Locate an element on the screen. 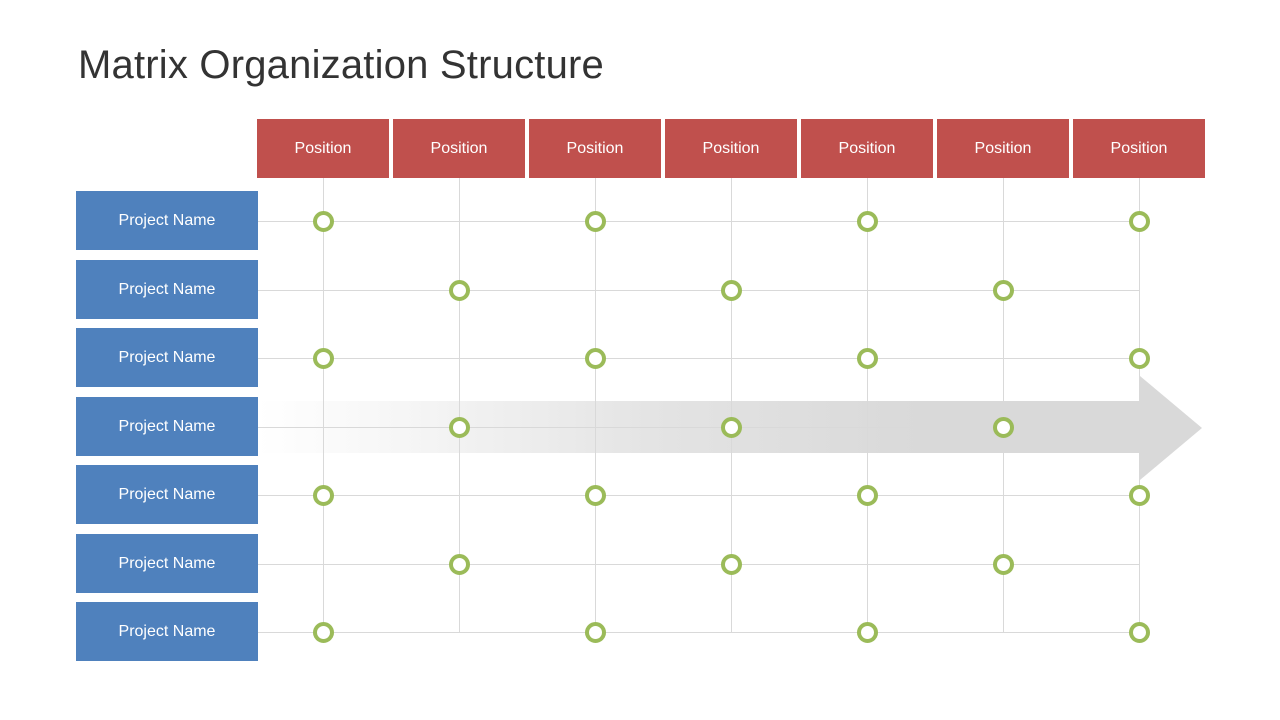  node-circle-r5-c1 is located at coordinates (323, 495).